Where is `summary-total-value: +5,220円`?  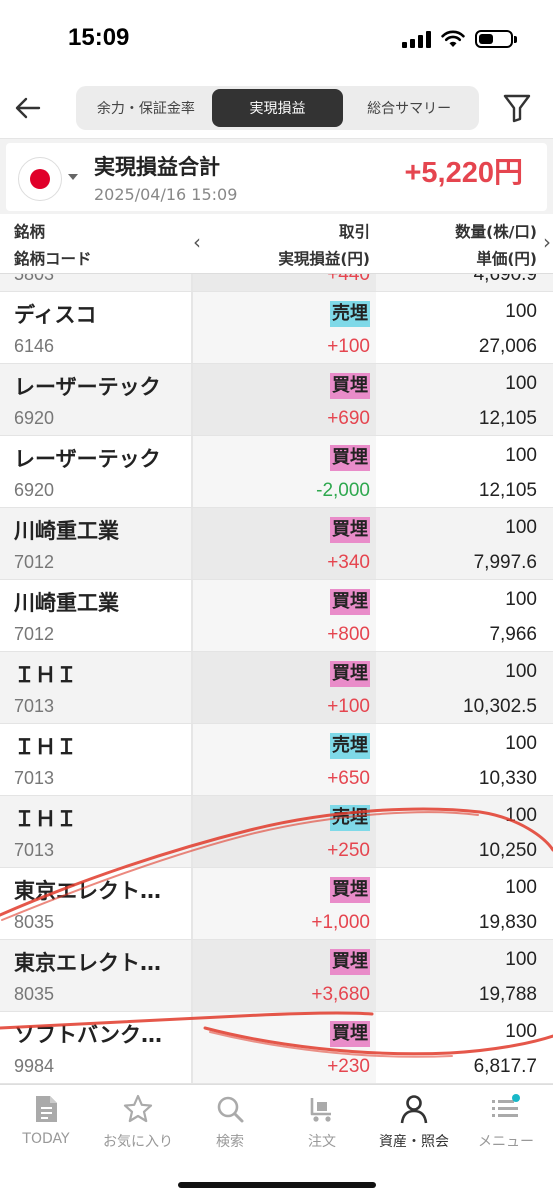 summary-total-value: +5,220円 is located at coordinates (463, 173).